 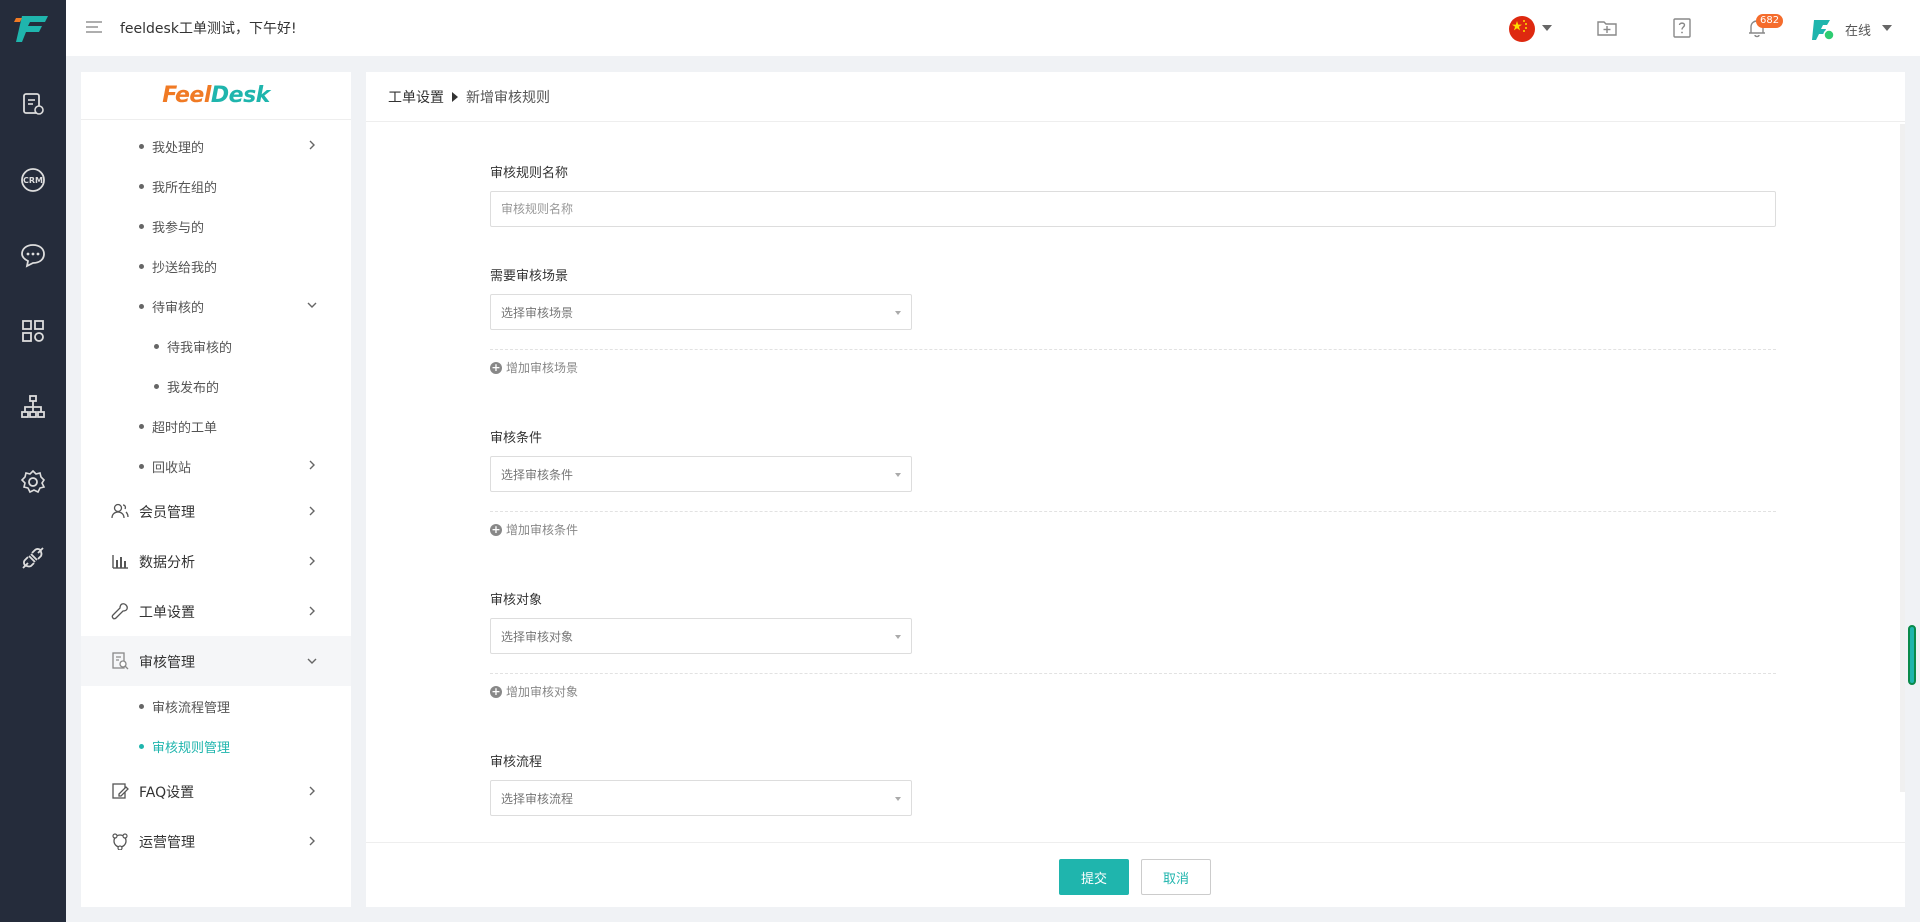 What do you see at coordinates (1133, 209) in the screenshot?
I see `rule-name-input` at bounding box center [1133, 209].